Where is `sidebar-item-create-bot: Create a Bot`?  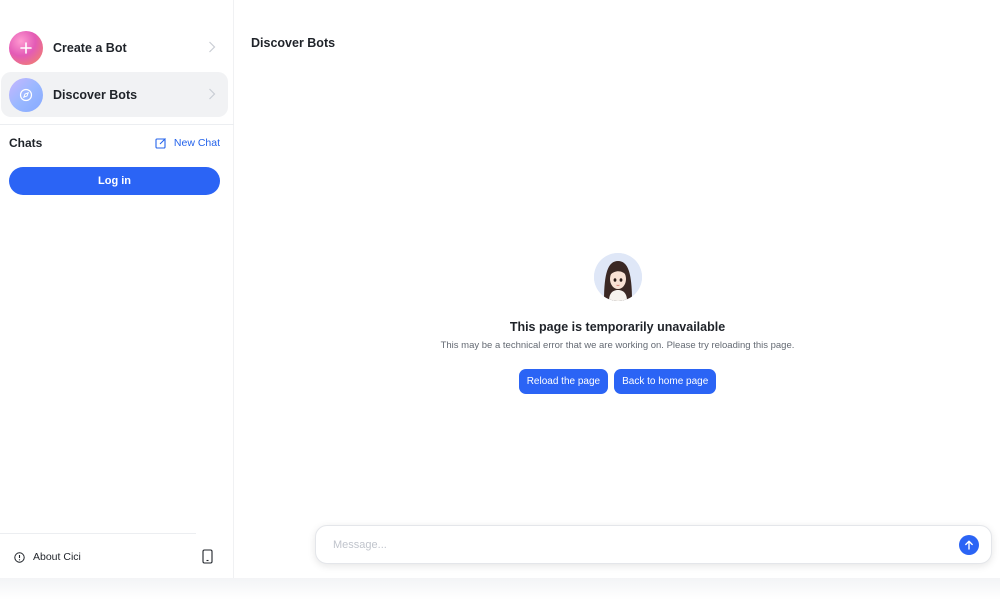
sidebar-item-create-bot: Create a Bot is located at coordinates (114, 47).